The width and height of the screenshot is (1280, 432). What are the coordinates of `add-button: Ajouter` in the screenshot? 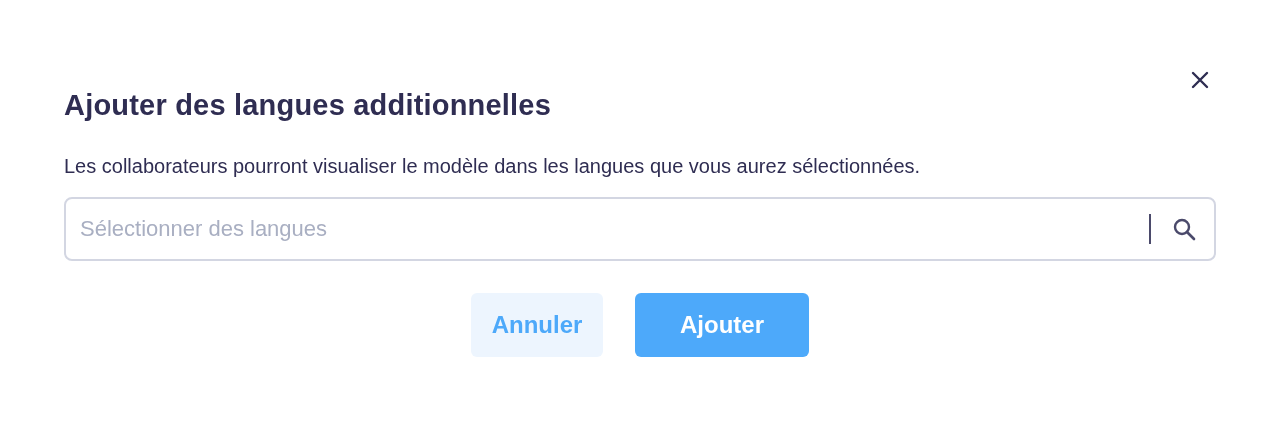 It's located at (722, 325).